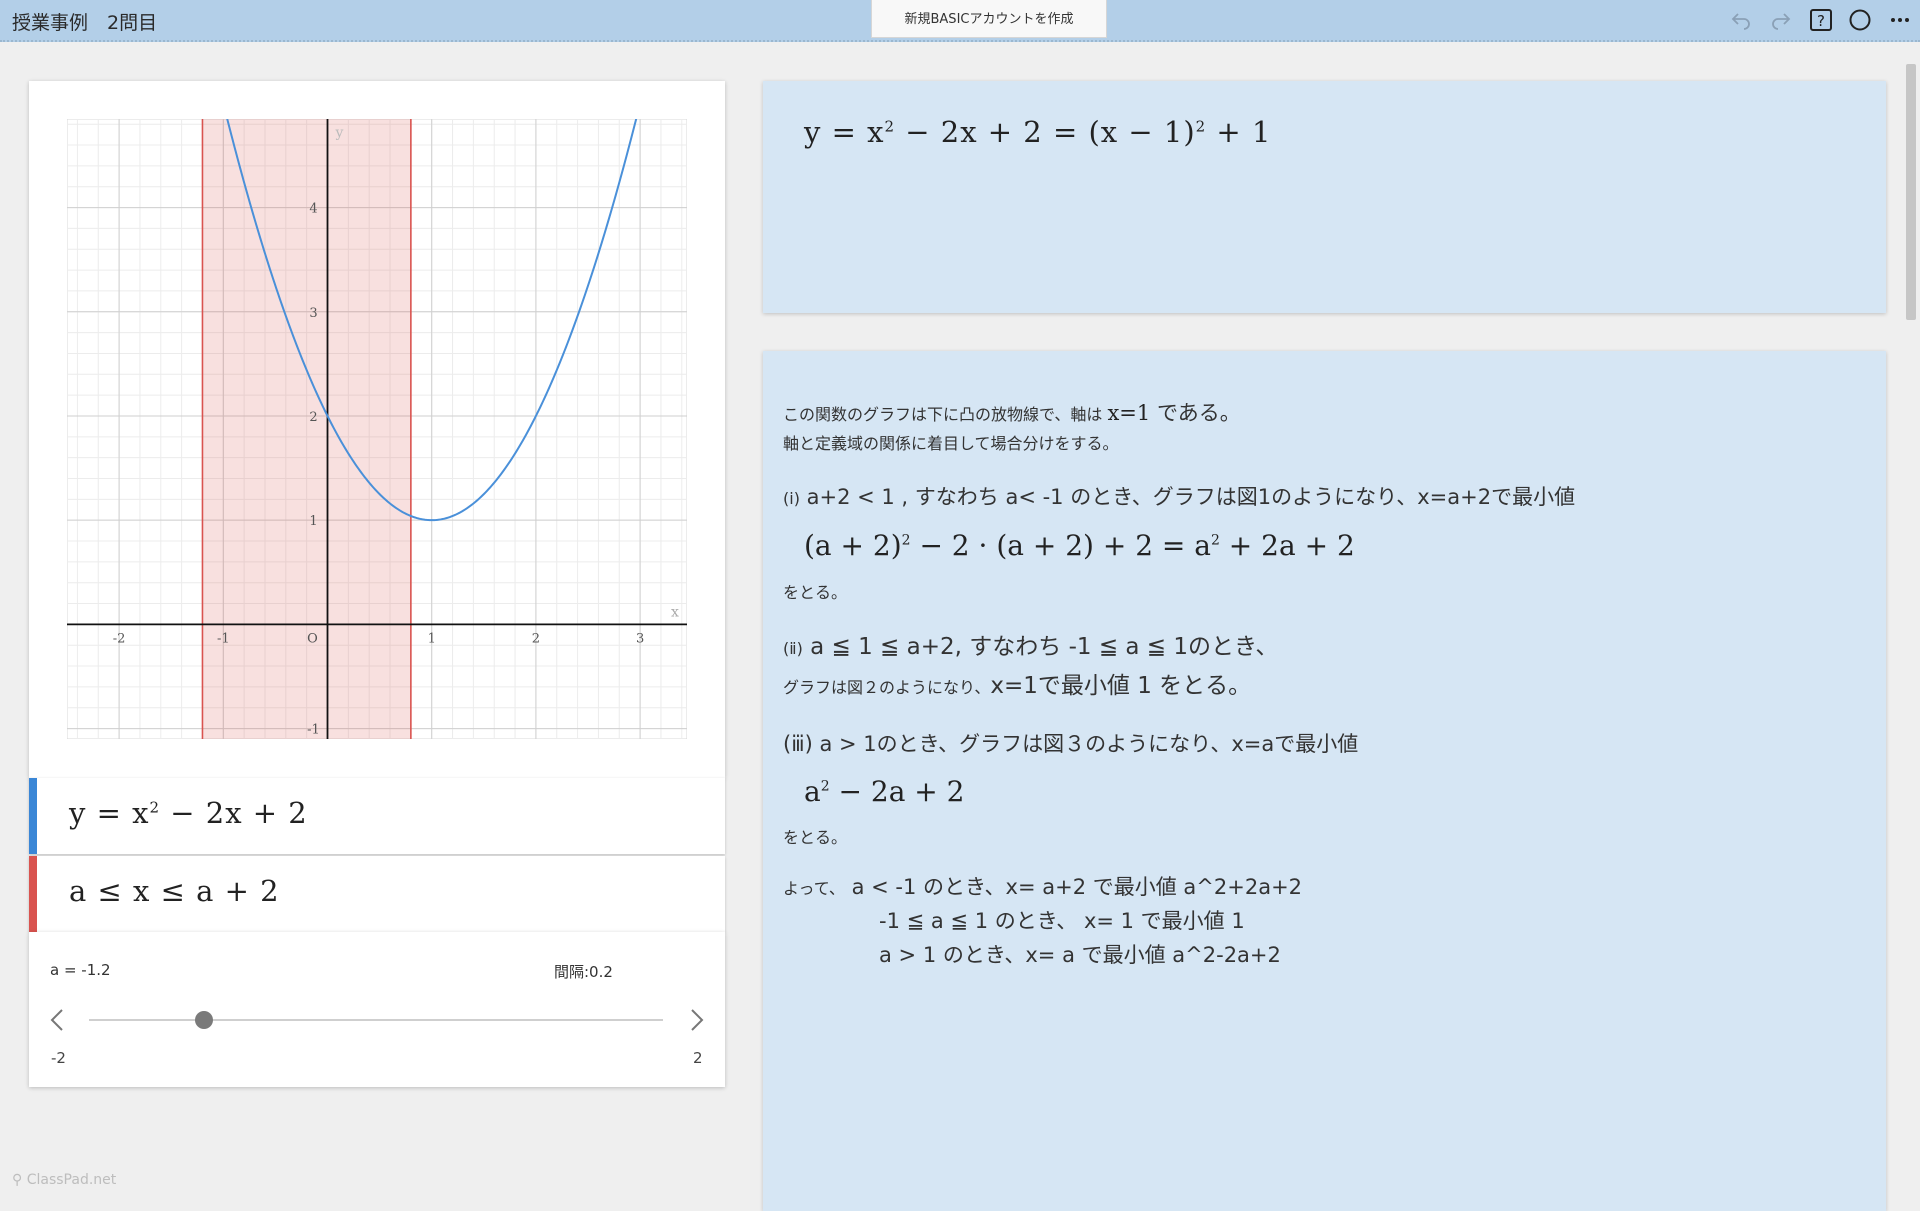  What do you see at coordinates (377, 1009) in the screenshot?
I see `slider-card: a = -1.2 間隔:0.2 -2 2` at bounding box center [377, 1009].